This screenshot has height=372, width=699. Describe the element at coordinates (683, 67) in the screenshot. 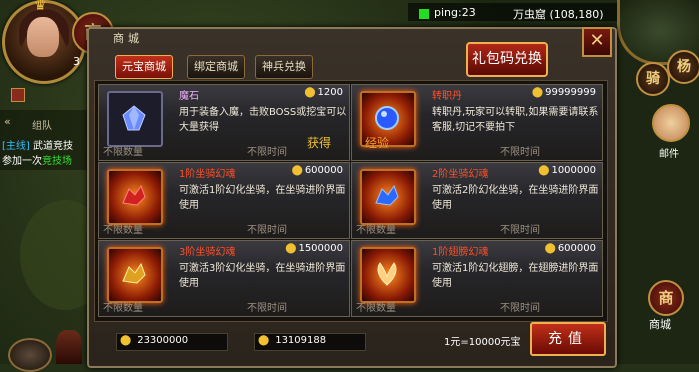

I see `hide-button: 杨` at that location.